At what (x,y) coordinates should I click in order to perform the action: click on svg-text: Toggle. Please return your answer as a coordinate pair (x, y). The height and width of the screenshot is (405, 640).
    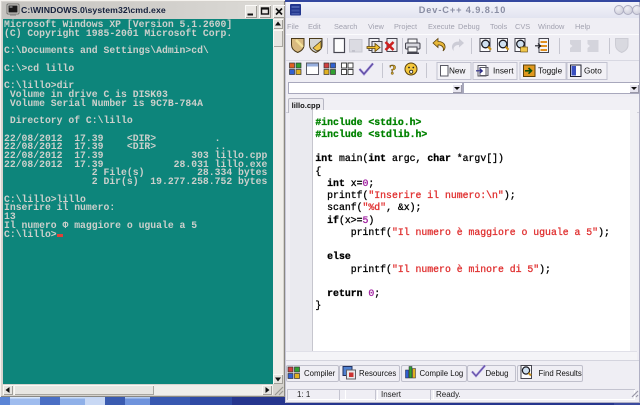
    Looking at the image, I should click on (550, 71).